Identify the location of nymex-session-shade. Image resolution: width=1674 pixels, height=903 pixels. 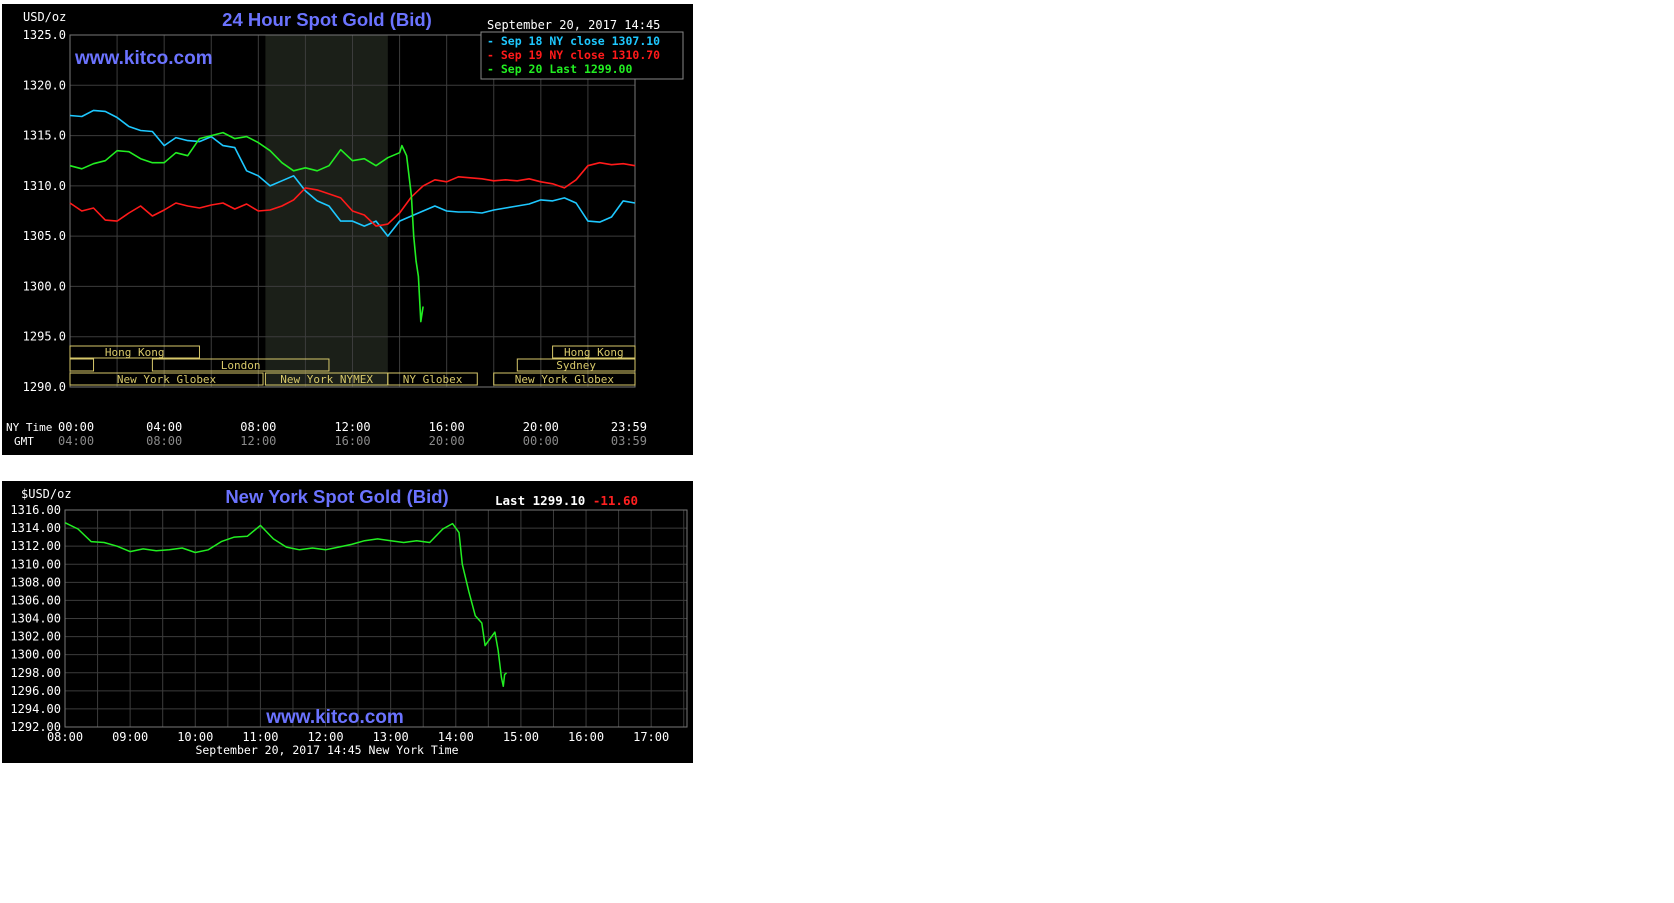
(326, 211).